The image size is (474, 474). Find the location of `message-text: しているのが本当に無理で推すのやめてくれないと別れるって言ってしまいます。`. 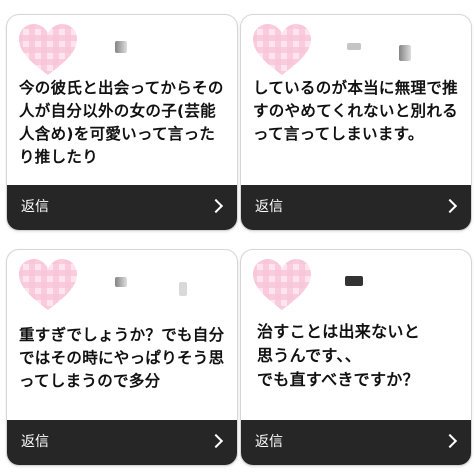

message-text: しているのが本当に無理で推すのやめてくれないと別れるって言ってしまいます。 is located at coordinates (355, 111).